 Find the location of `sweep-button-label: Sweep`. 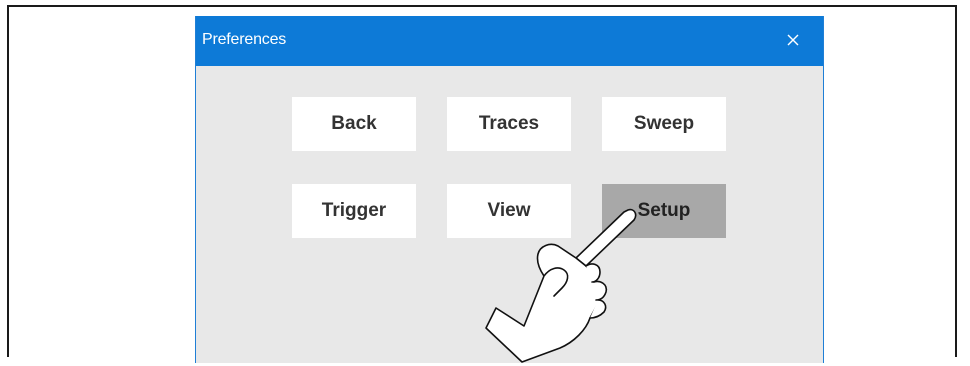

sweep-button-label: Sweep is located at coordinates (664, 123).